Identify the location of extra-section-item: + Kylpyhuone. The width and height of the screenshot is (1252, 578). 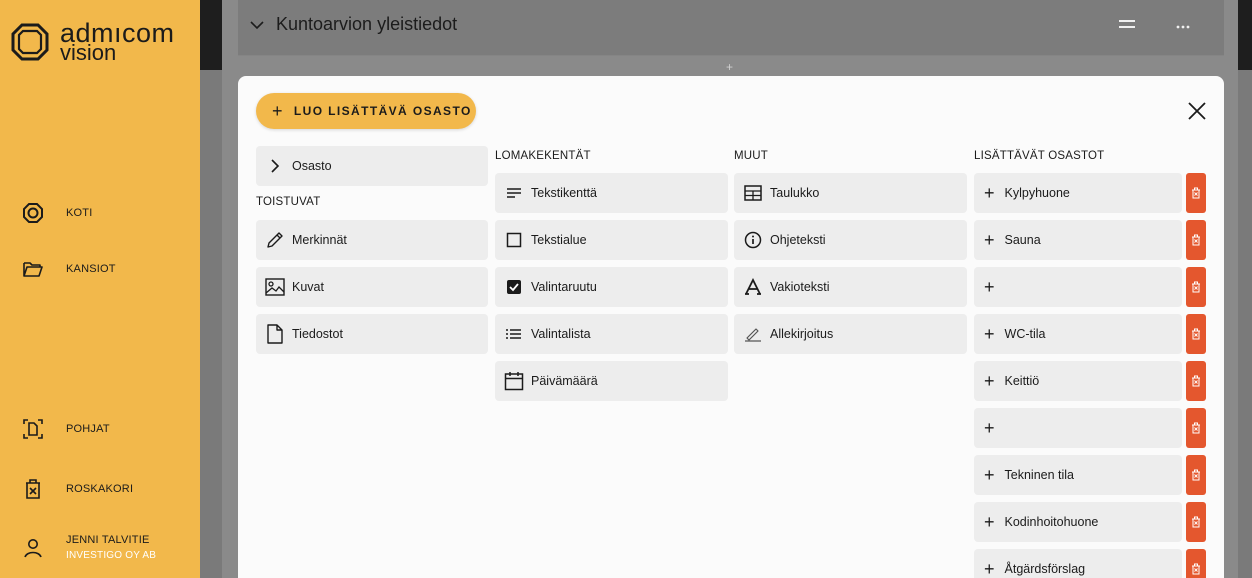
(1078, 193).